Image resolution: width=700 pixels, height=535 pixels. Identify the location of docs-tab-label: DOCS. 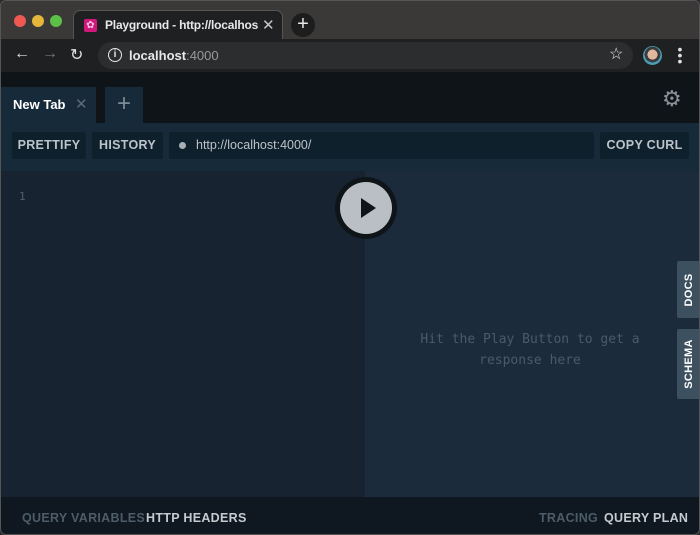
(689, 289).